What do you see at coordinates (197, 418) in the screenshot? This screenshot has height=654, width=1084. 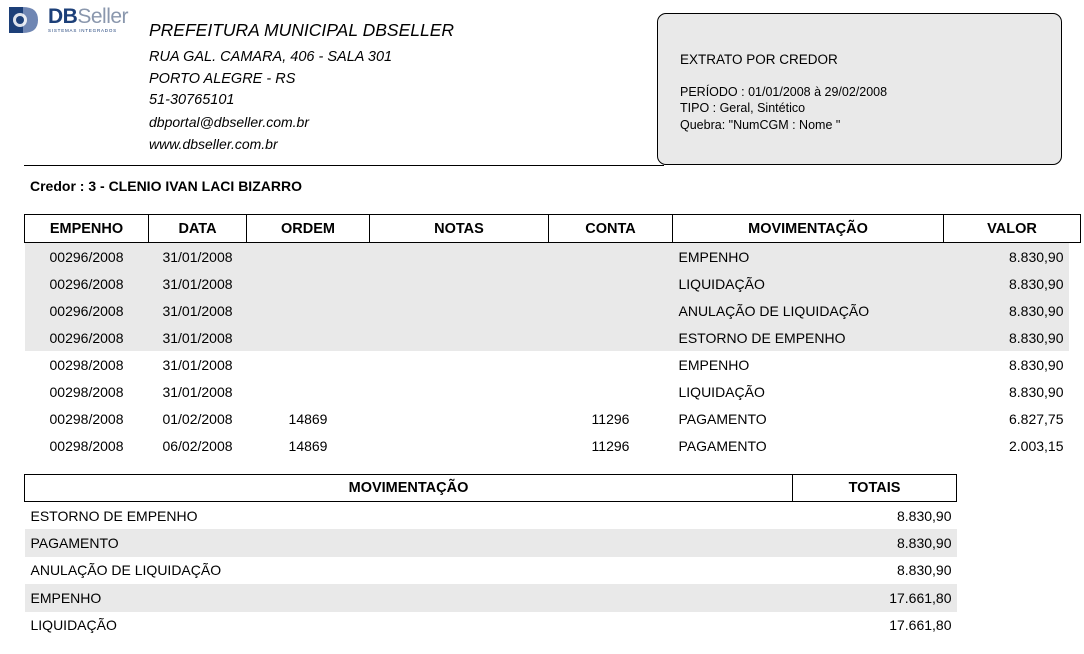 I see `cell-data: 01/02/2008` at bounding box center [197, 418].